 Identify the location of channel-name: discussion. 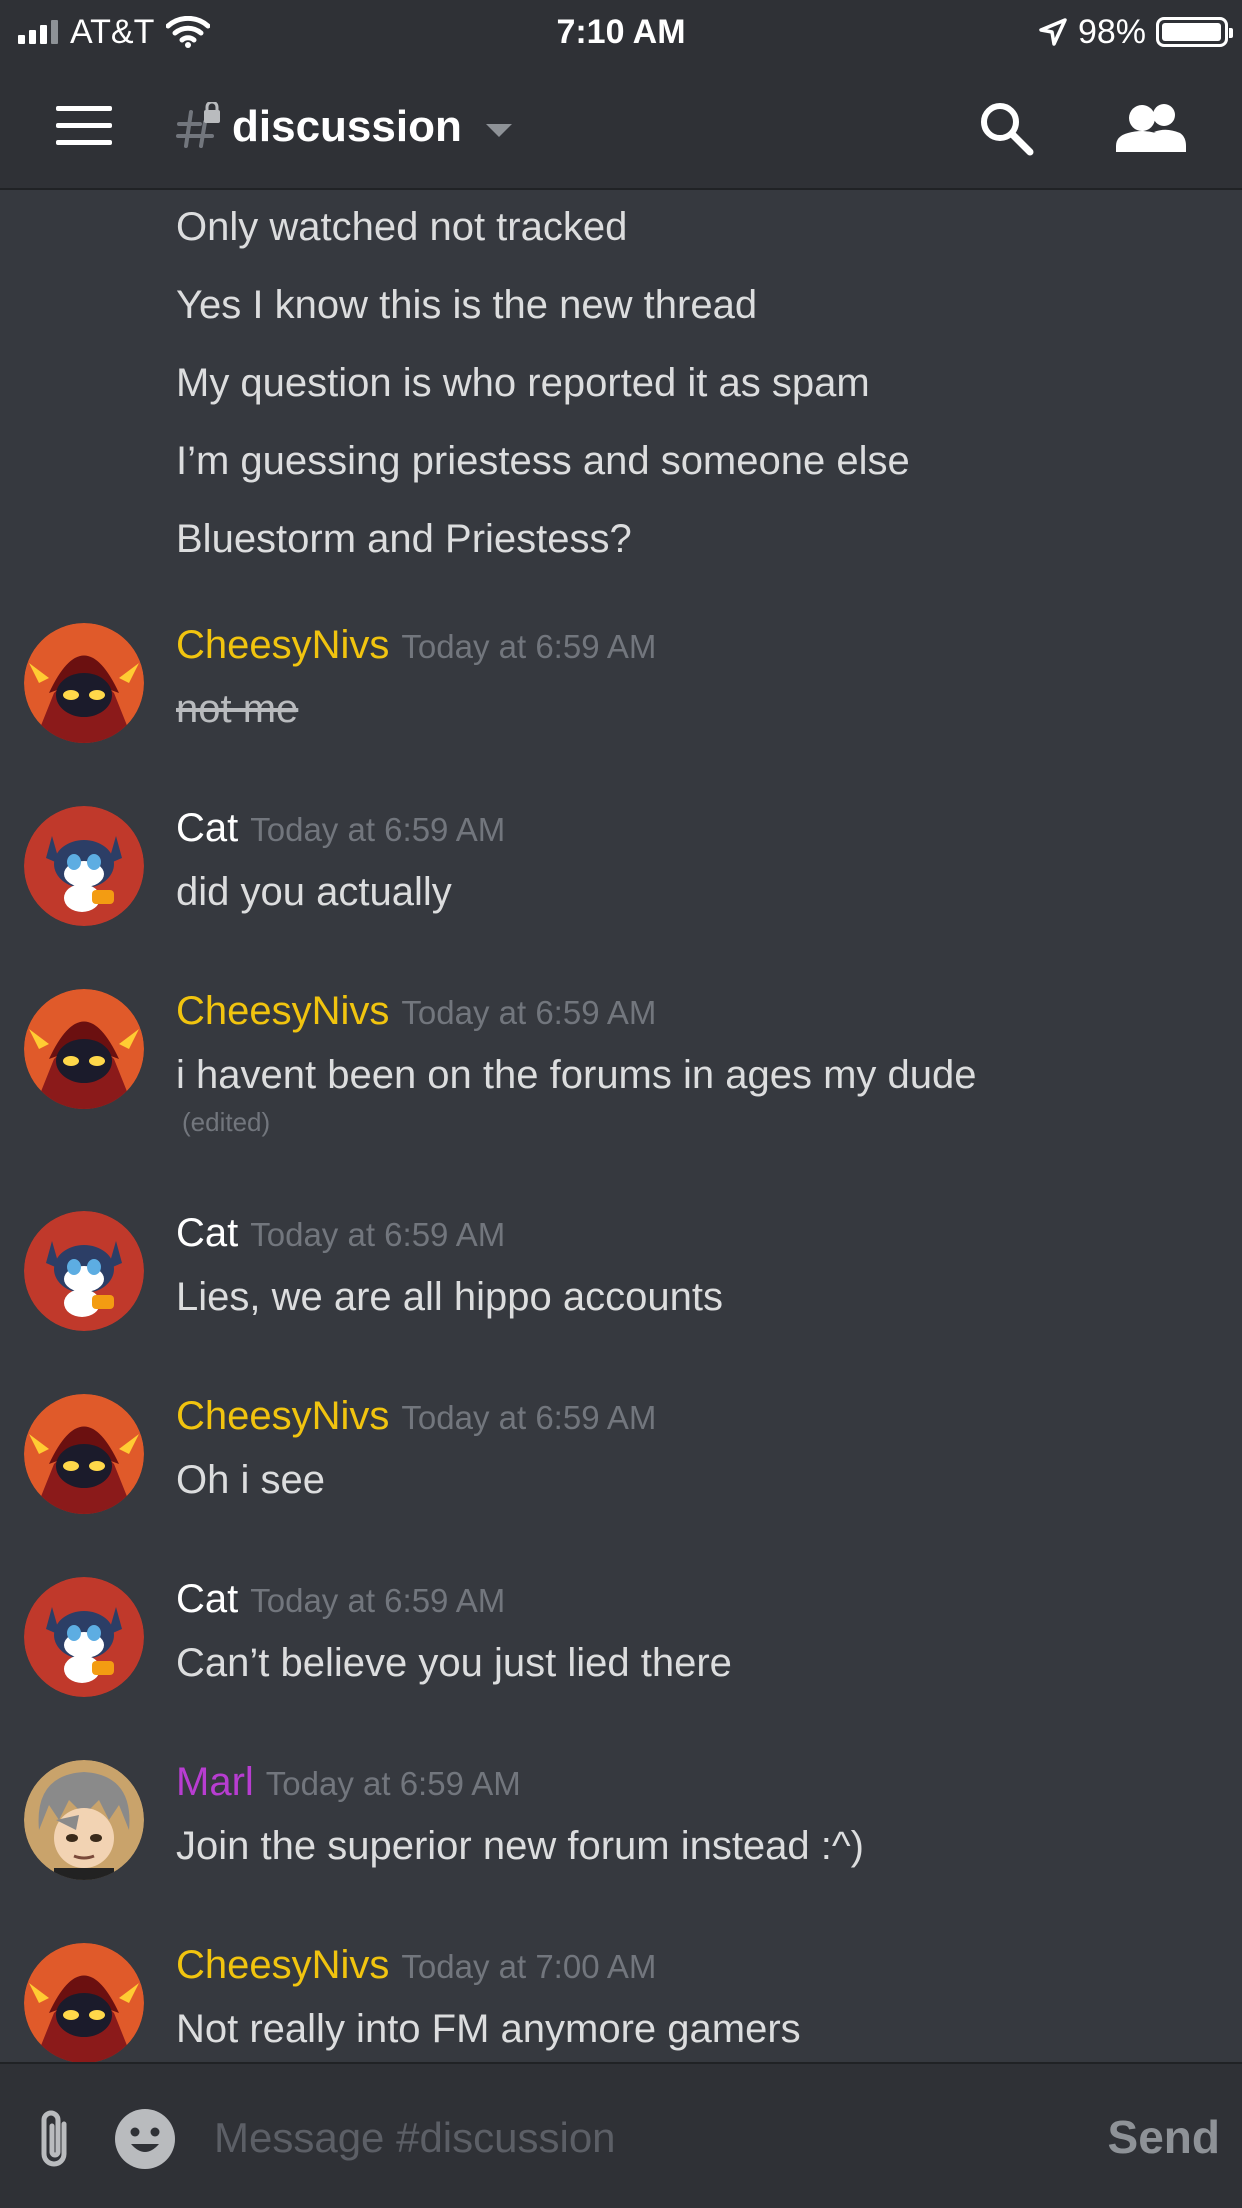
(347, 126).